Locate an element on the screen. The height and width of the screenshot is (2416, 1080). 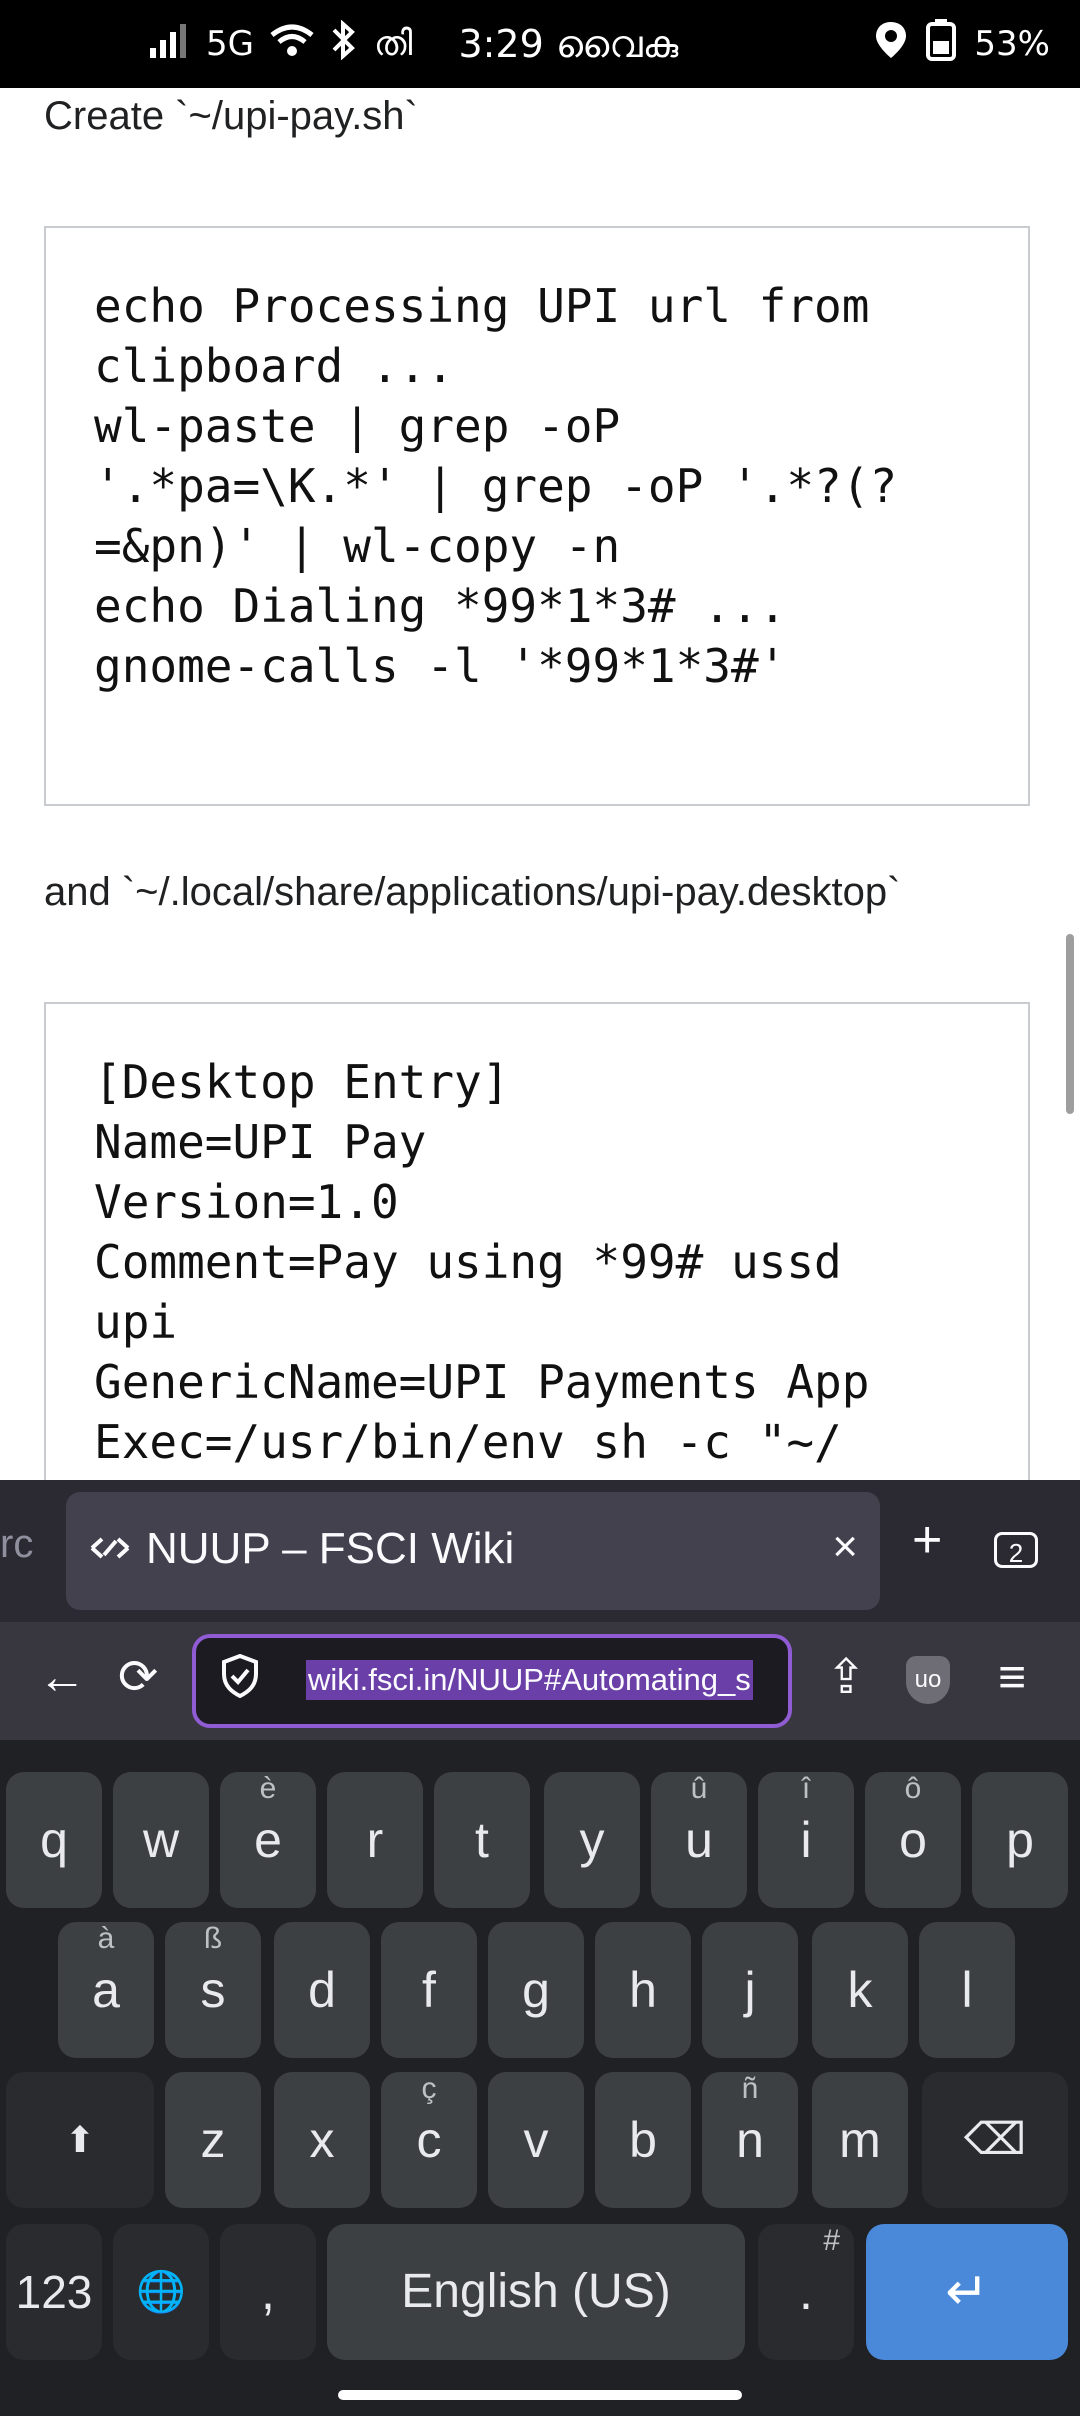
key-u: ûu is located at coordinates (699, 1840).